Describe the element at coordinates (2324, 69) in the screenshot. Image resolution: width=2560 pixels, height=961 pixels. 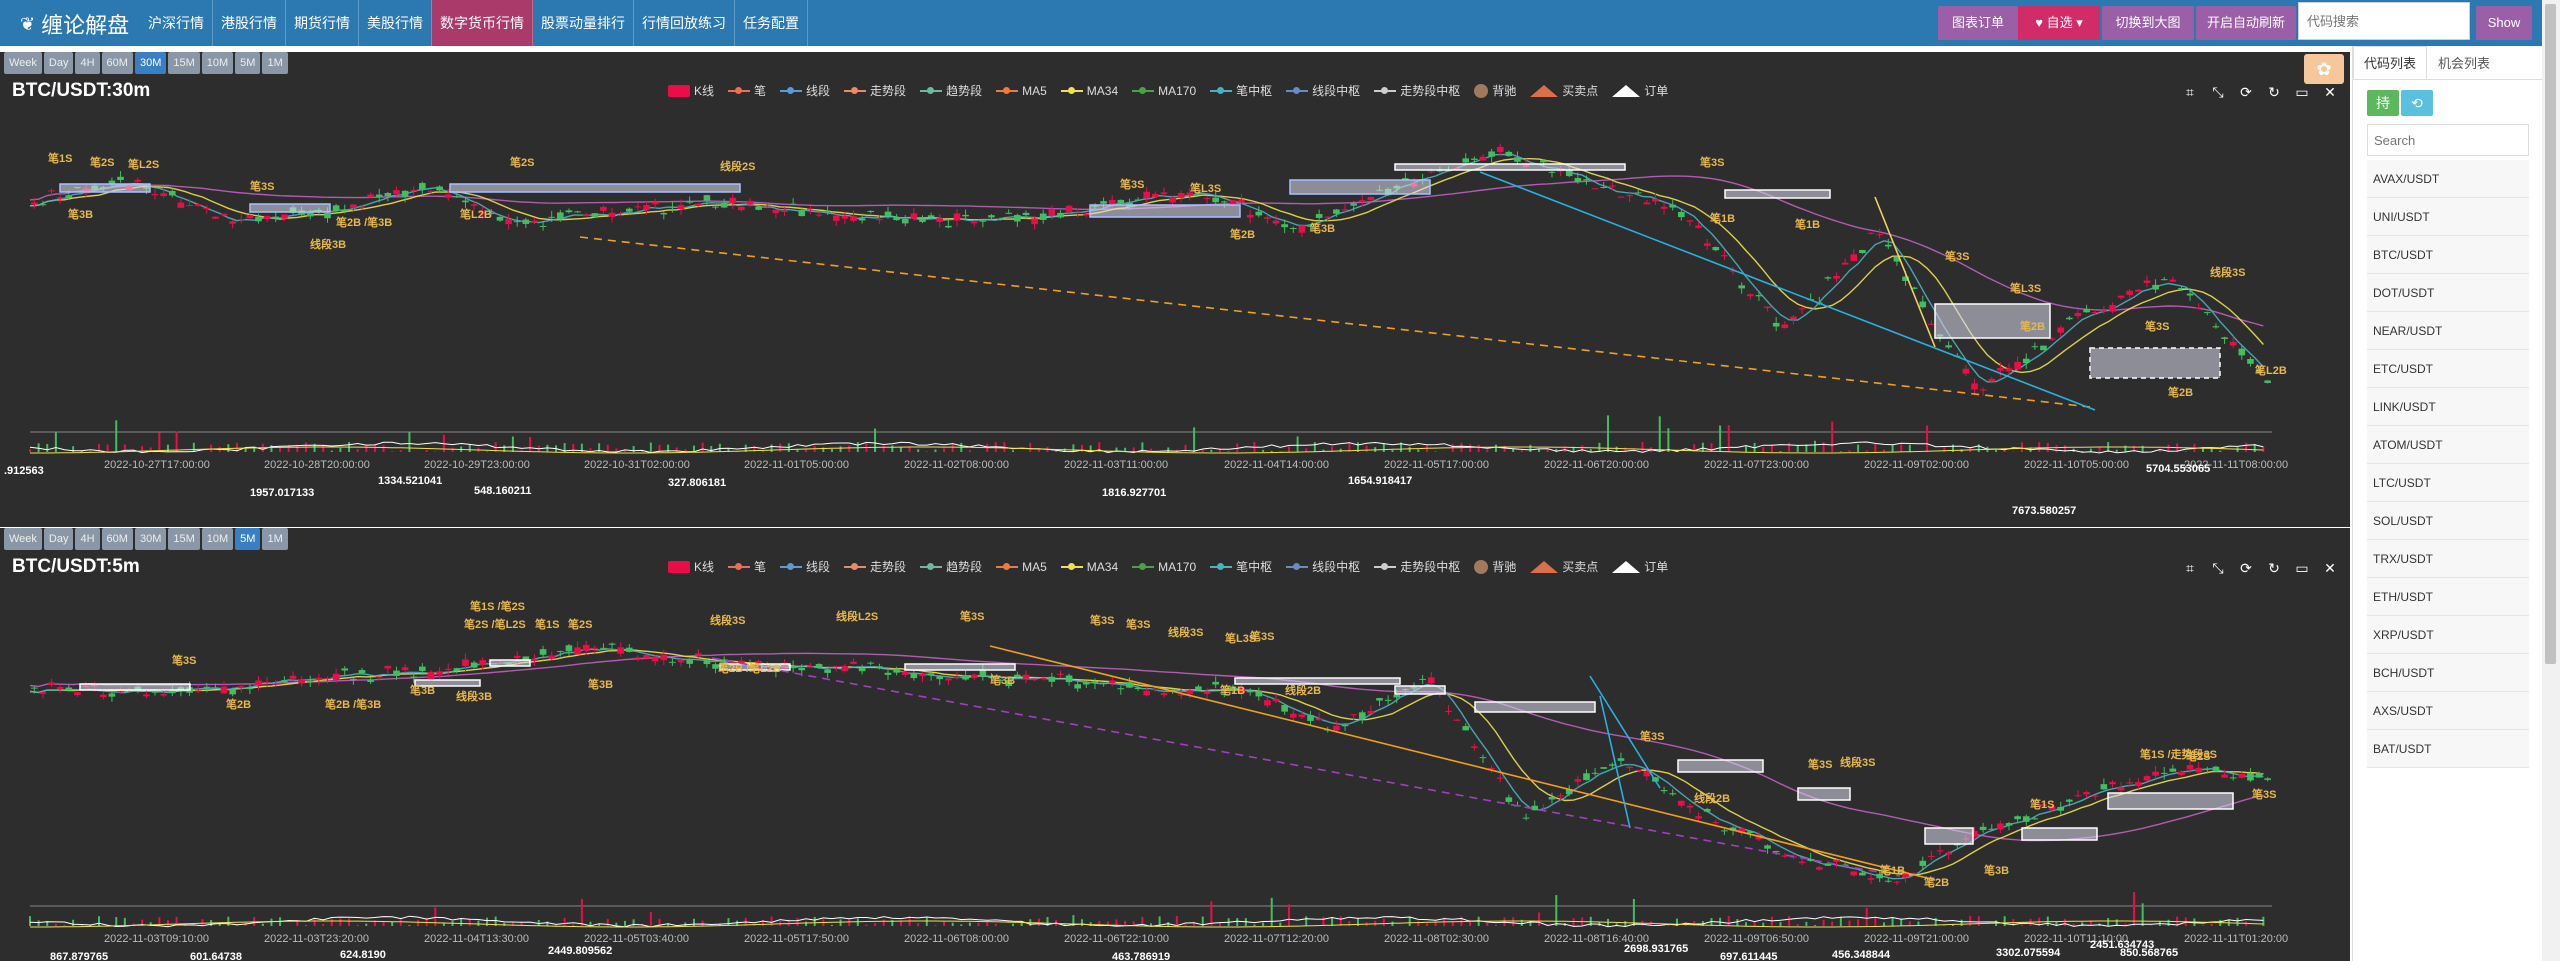
I see `settings-gear-icon: ✿` at that location.